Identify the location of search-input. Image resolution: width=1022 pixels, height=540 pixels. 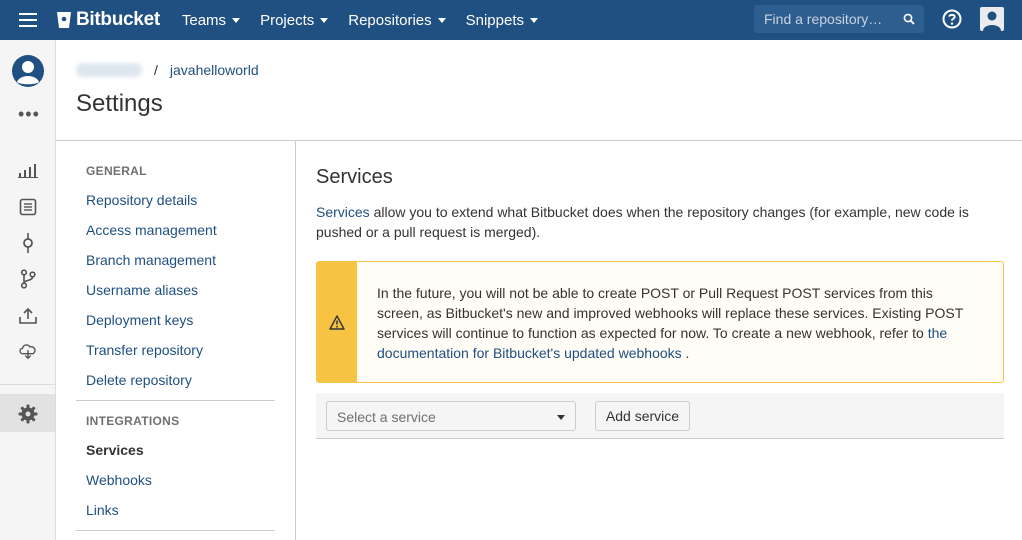
(829, 19).